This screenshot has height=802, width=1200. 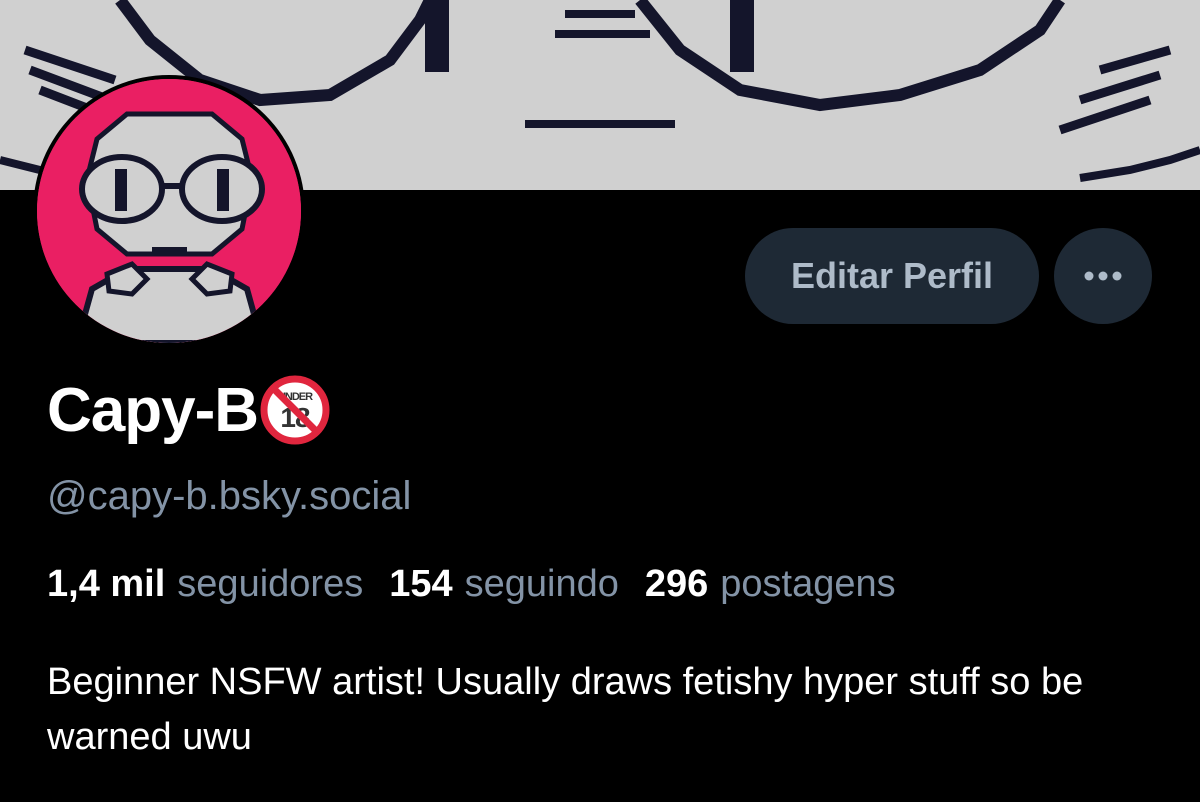 I want to click on avatar-image, so click(x=169, y=211).